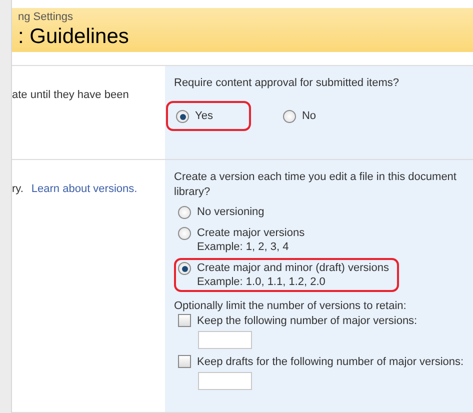 This screenshot has height=413, width=473. What do you see at coordinates (46, 16) in the screenshot?
I see `breadcrumb: ng Settings` at bounding box center [46, 16].